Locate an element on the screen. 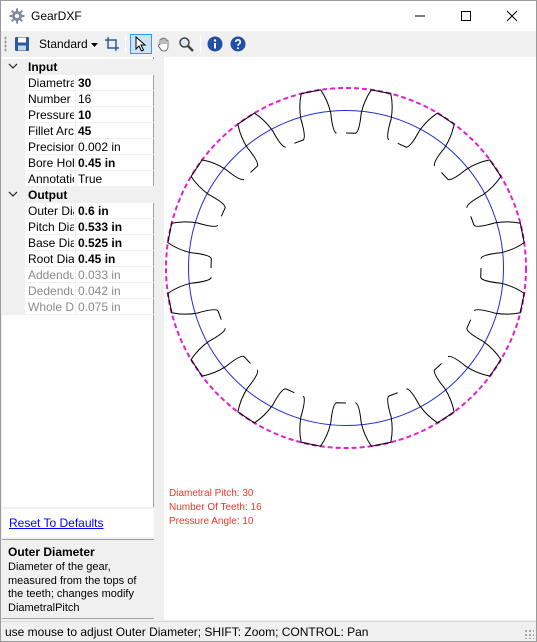 Image resolution: width=537 pixels, height=642 pixels. property-value: 10 is located at coordinates (84, 115).